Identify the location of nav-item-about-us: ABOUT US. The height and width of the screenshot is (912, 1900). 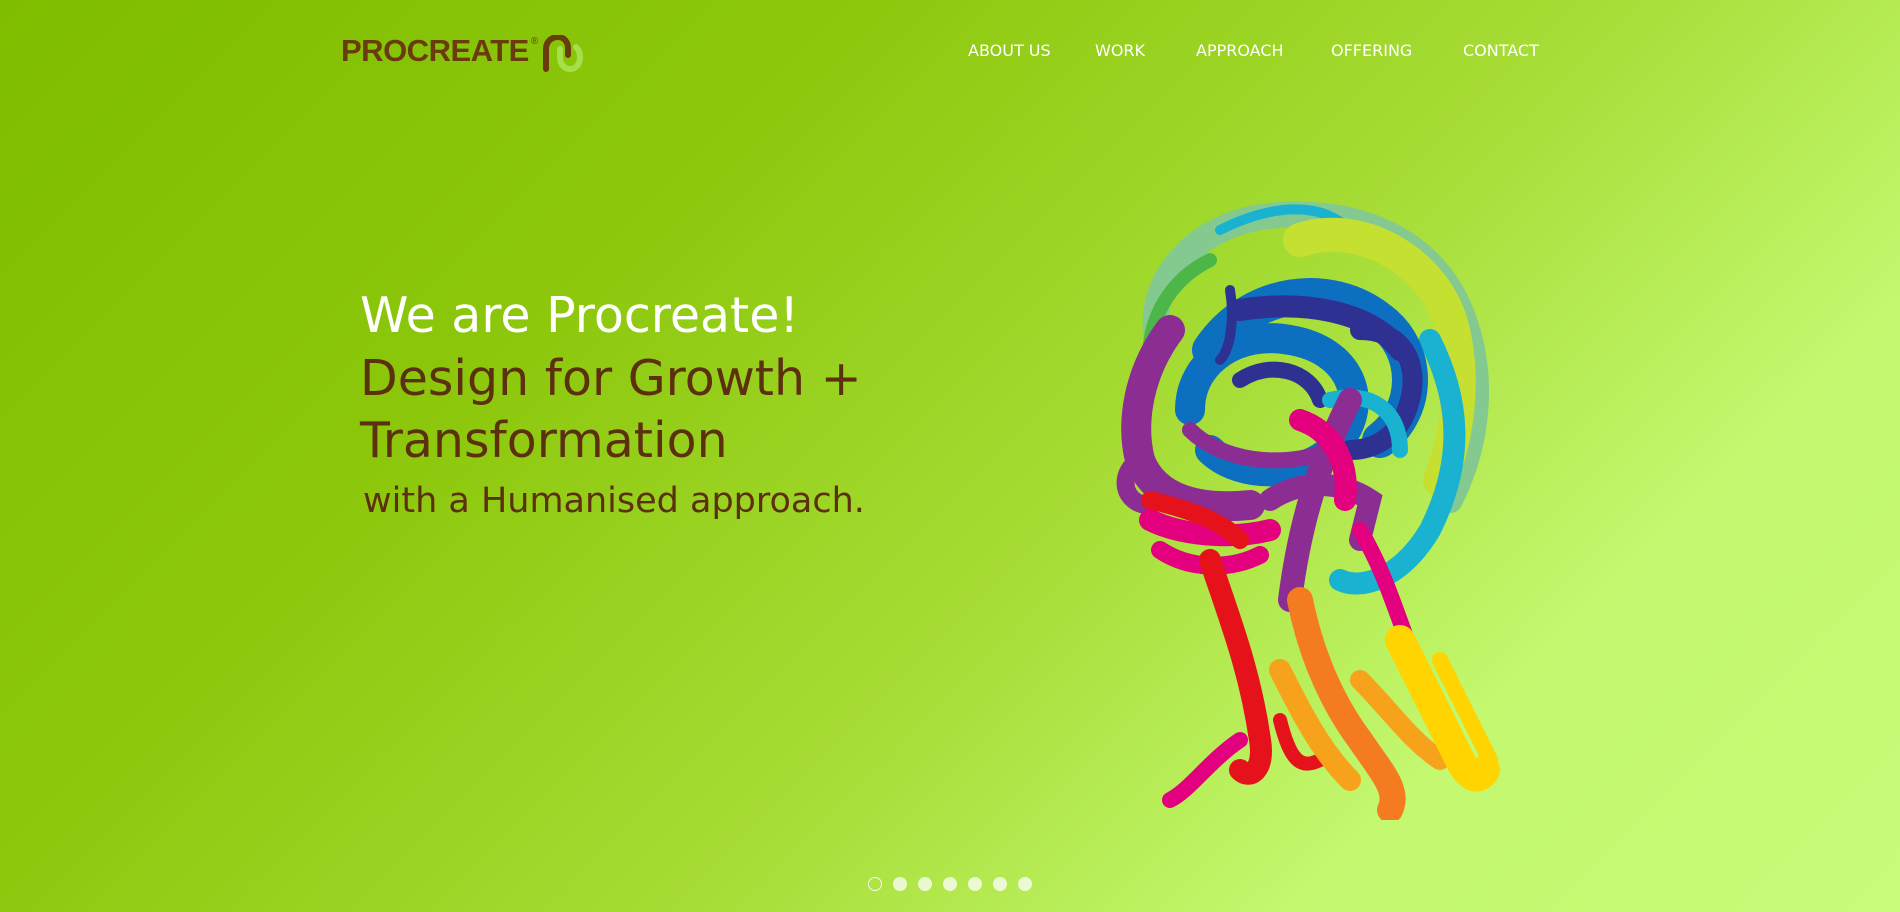
(1009, 51).